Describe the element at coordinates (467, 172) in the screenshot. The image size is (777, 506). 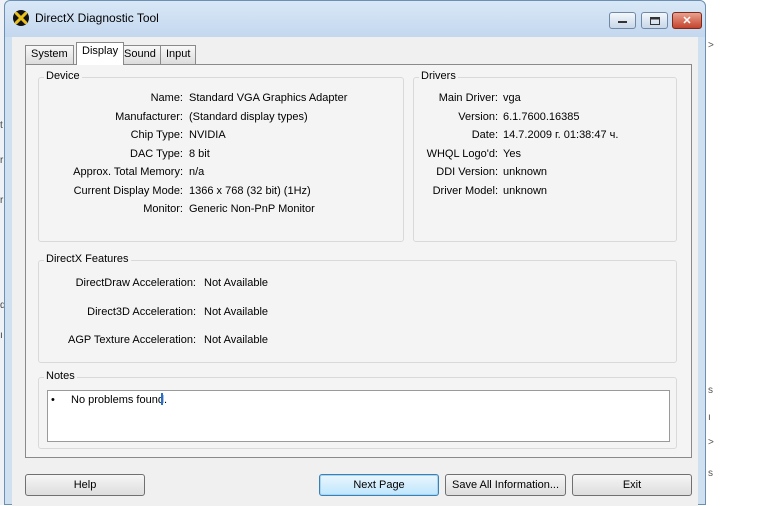
I see `driver-label: DDI Version:` at that location.